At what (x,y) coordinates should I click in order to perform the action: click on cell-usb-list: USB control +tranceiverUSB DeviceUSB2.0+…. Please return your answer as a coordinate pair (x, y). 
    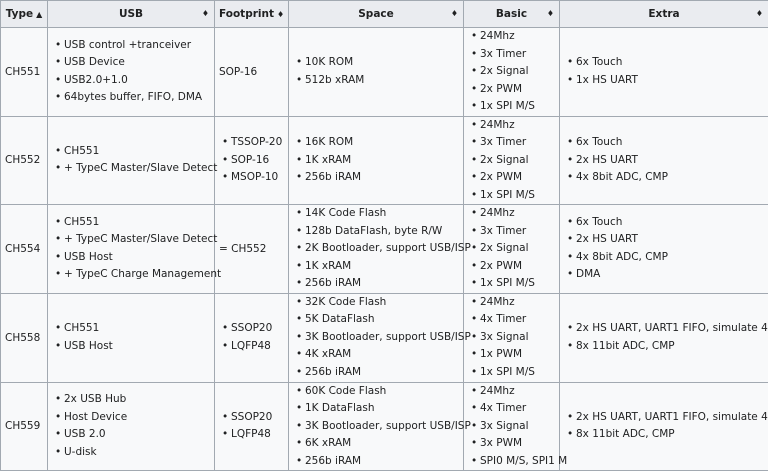
    Looking at the image, I should click on (131, 72).